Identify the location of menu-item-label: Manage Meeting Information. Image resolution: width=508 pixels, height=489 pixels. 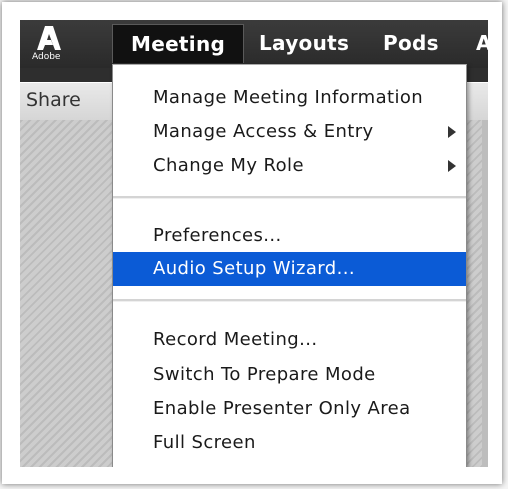
(288, 97).